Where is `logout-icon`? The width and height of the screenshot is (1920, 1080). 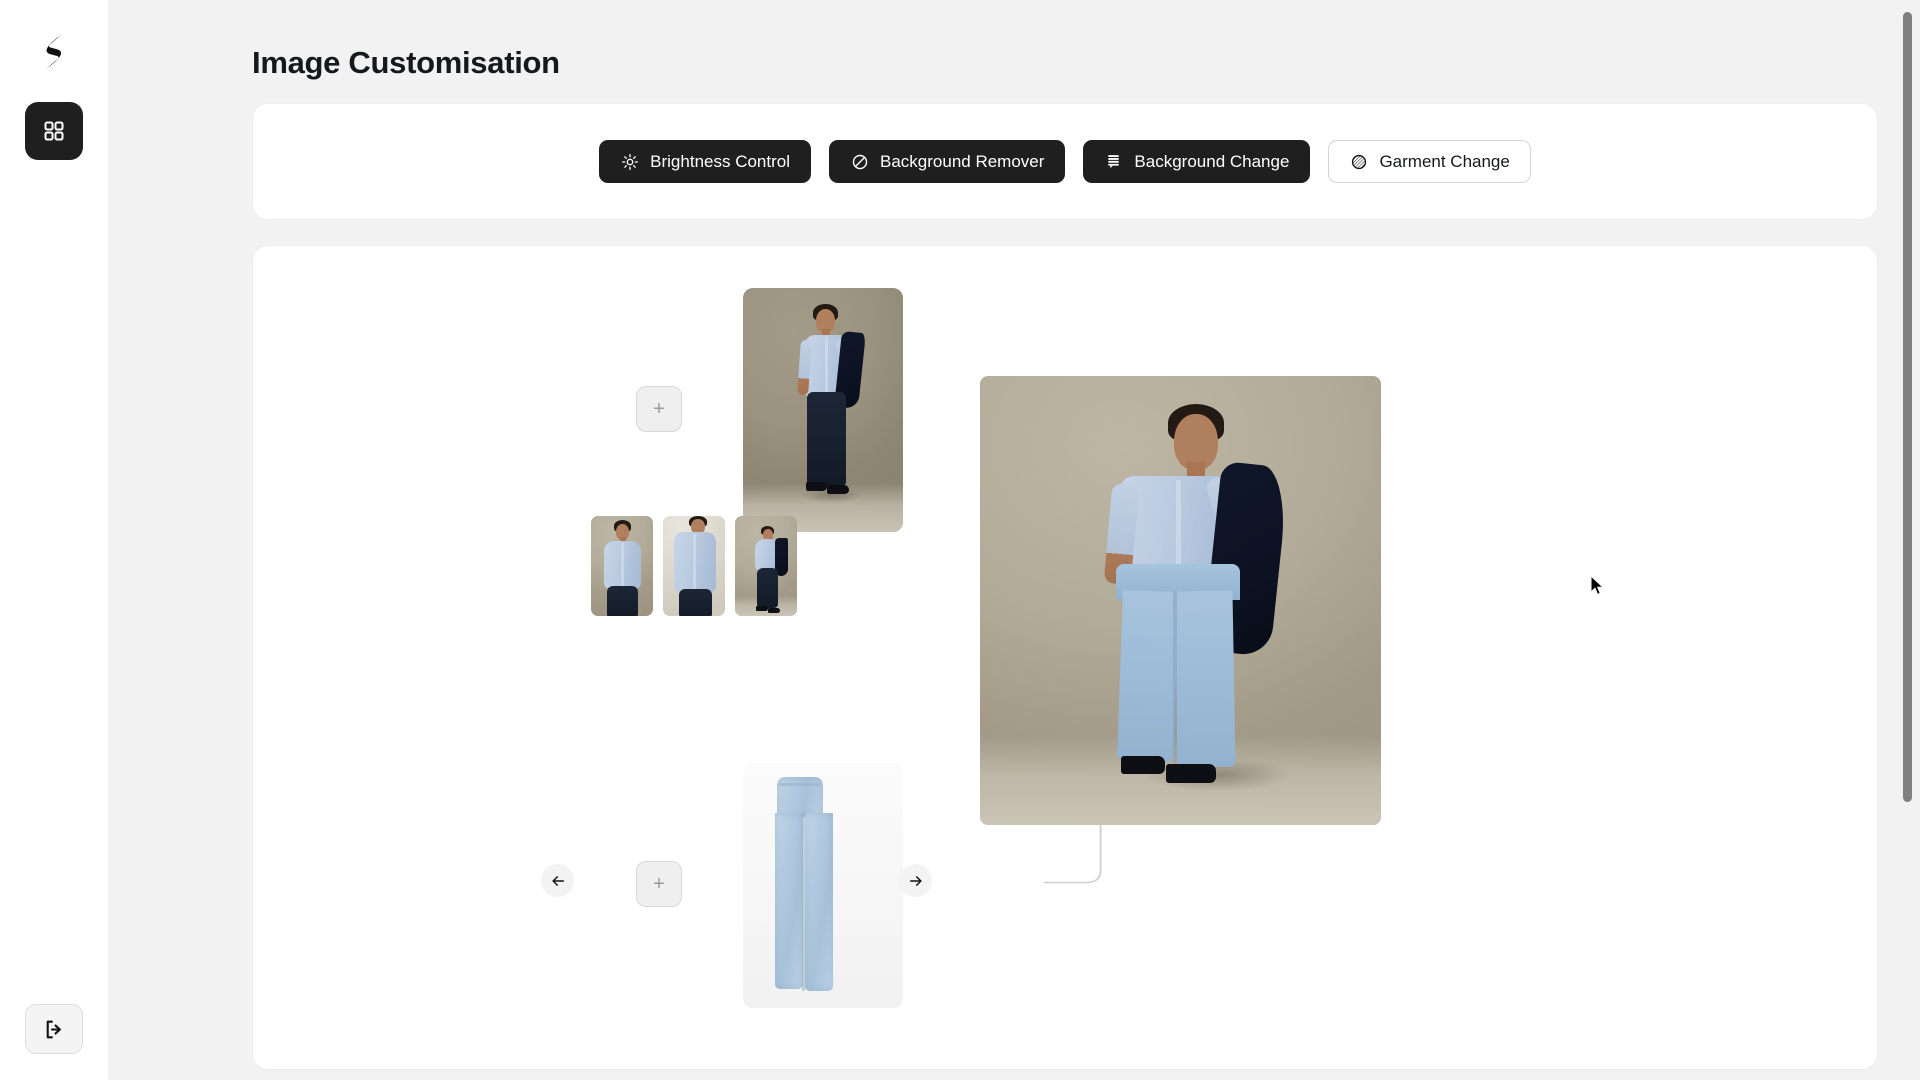 logout-icon is located at coordinates (53, 1029).